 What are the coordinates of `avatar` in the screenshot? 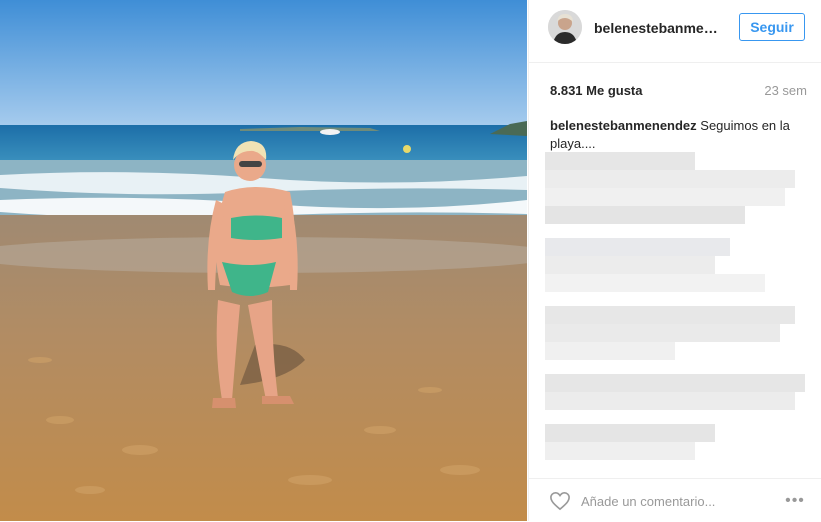 It's located at (565, 27).